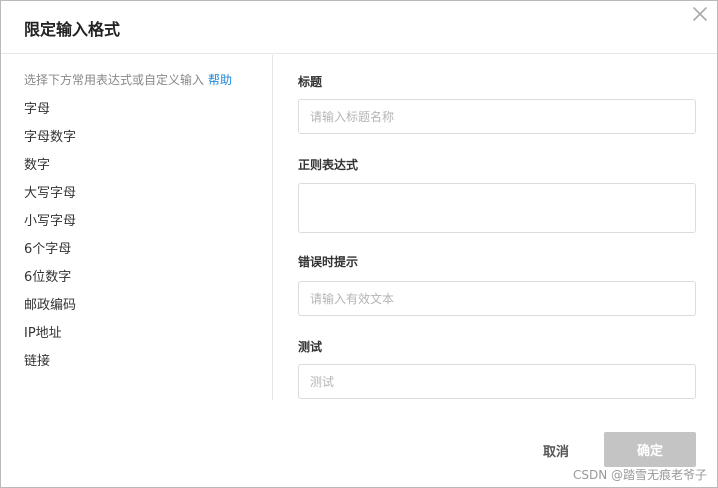 This screenshot has width=718, height=488. What do you see at coordinates (50, 309) in the screenshot?
I see `preset-item: 邮政编码` at bounding box center [50, 309].